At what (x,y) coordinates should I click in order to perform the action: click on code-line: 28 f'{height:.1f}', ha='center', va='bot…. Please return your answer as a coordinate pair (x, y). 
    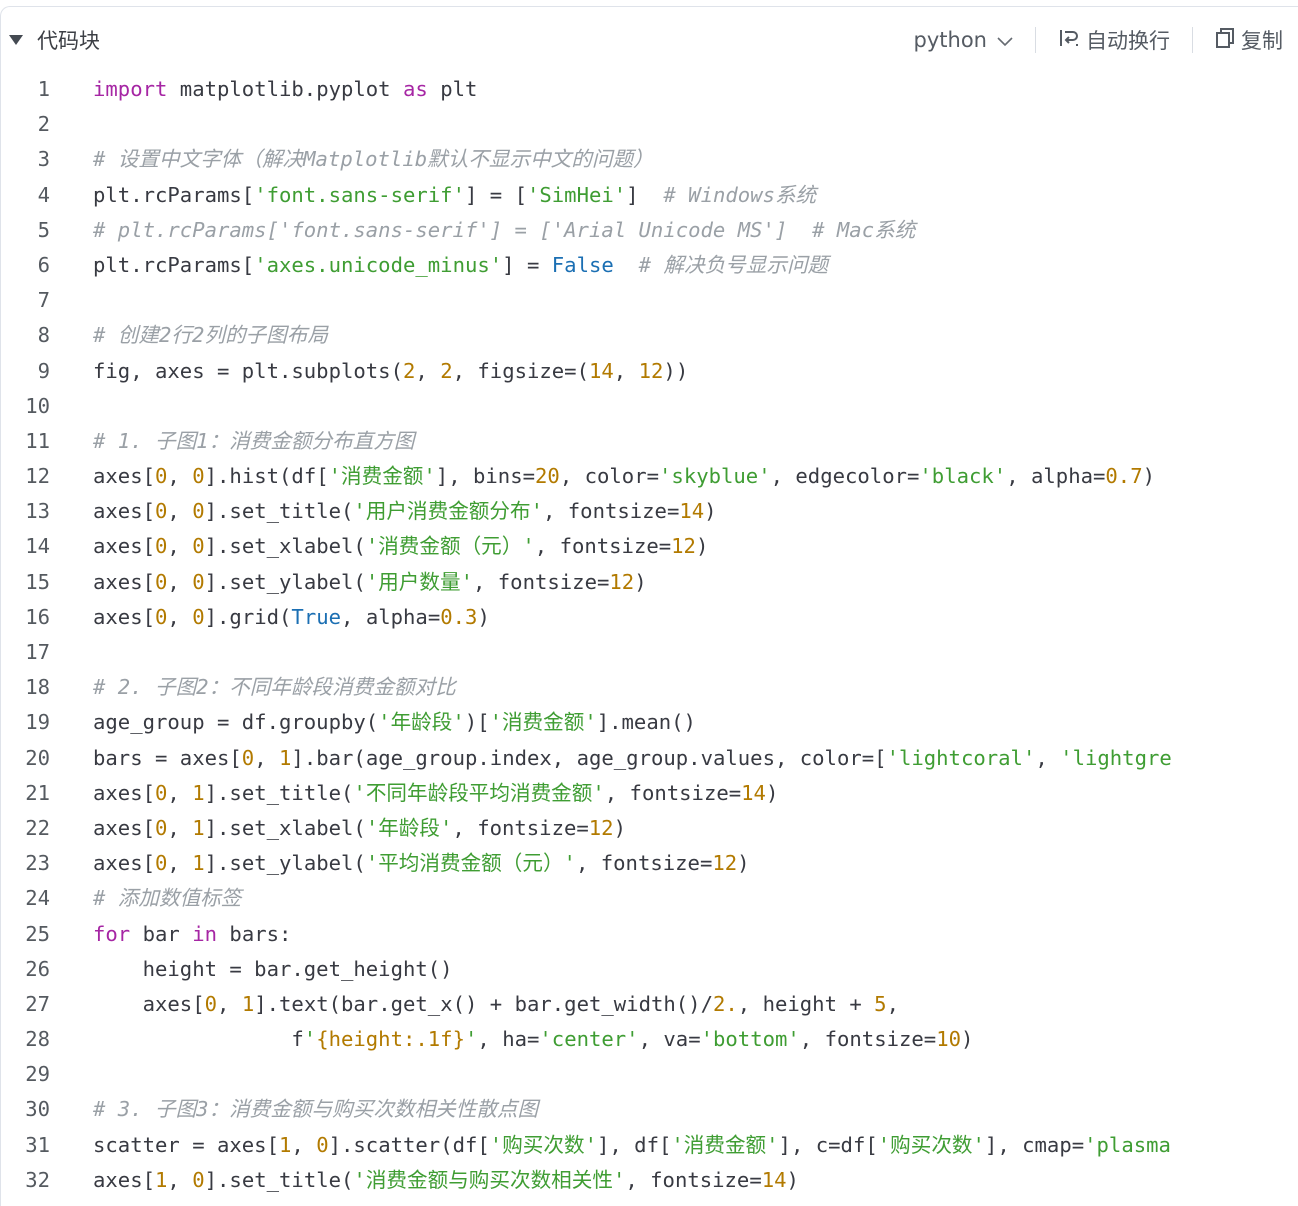
    Looking at the image, I should click on (649, 1039).